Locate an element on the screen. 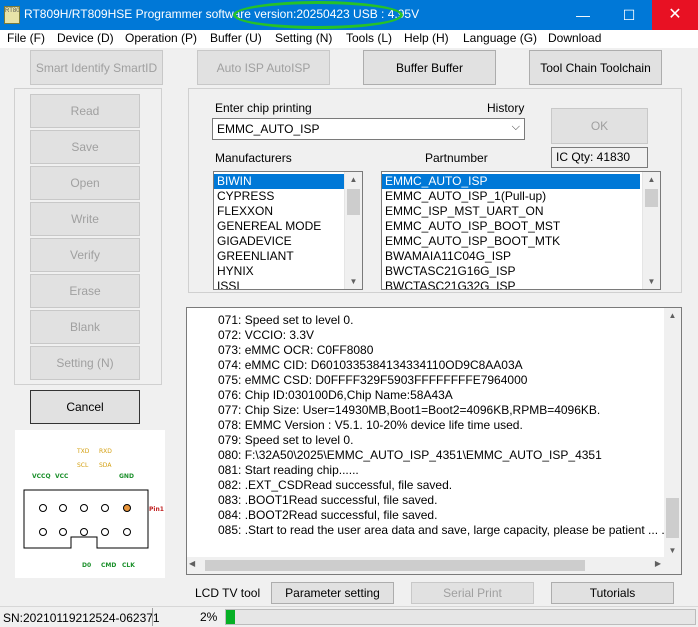 This screenshot has height=627, width=698. ok-button: OK is located at coordinates (599, 126).